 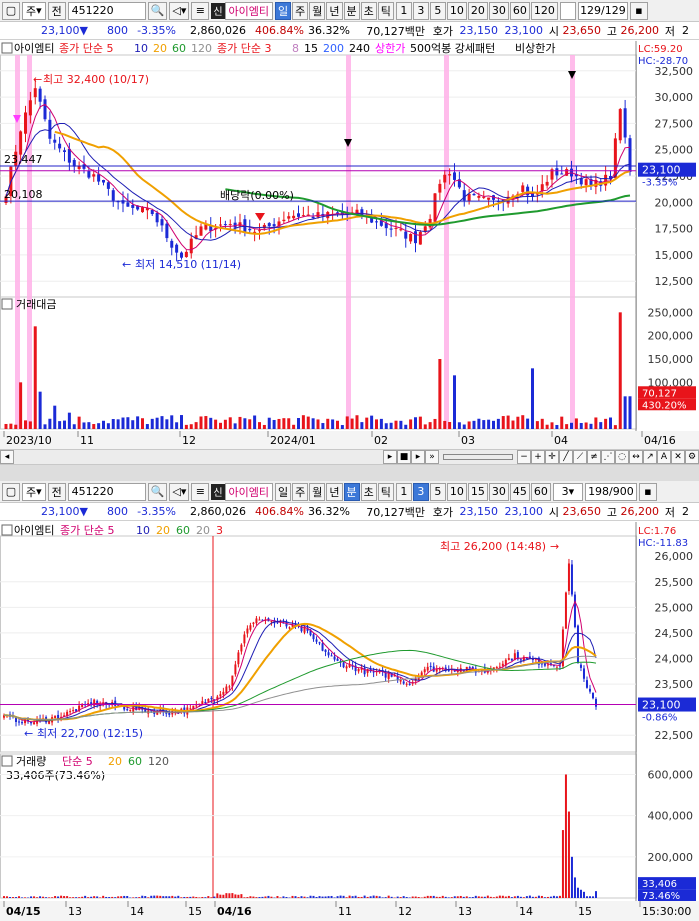 What do you see at coordinates (478, 457) in the screenshot?
I see `zoom-slider` at bounding box center [478, 457].